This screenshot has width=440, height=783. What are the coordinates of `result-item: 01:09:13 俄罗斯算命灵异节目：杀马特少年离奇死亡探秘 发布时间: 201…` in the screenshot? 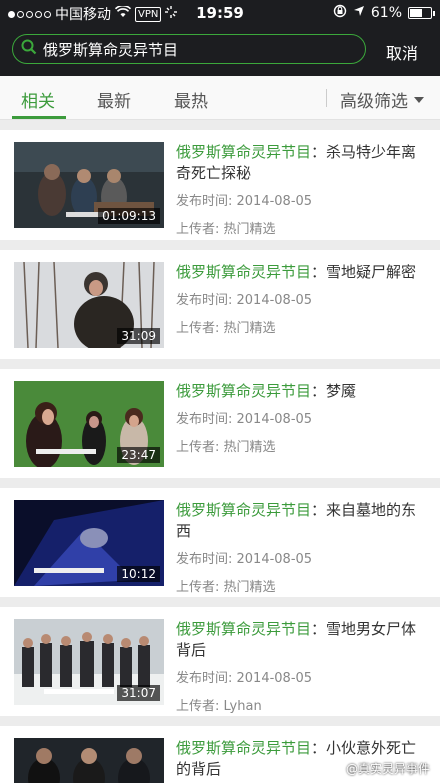 It's located at (220, 185).